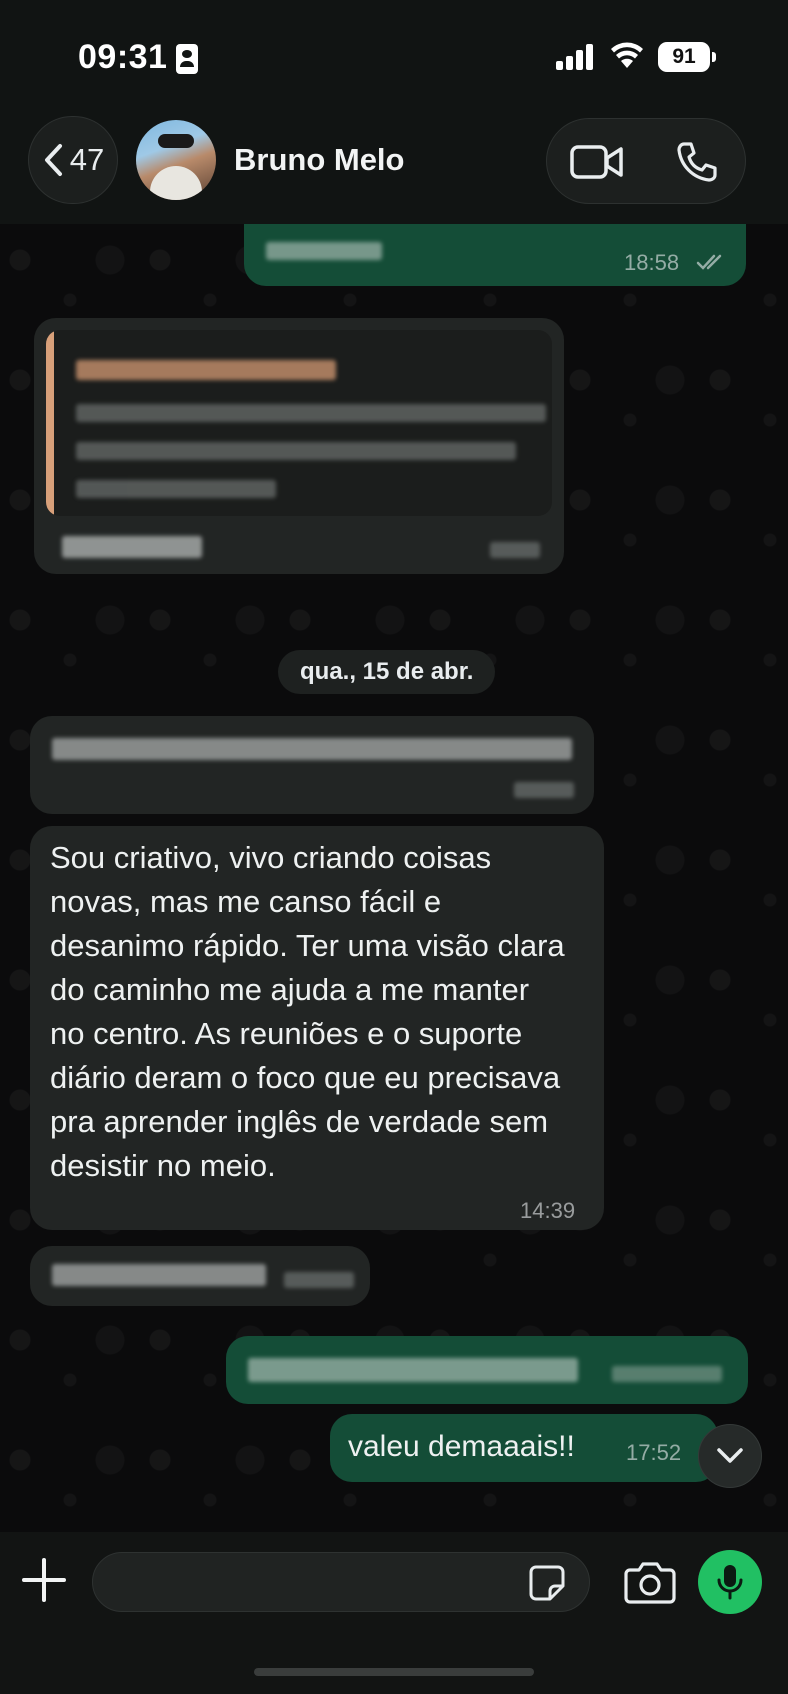 The width and height of the screenshot is (788, 1694). I want to click on wifi-icon, so click(627, 55).